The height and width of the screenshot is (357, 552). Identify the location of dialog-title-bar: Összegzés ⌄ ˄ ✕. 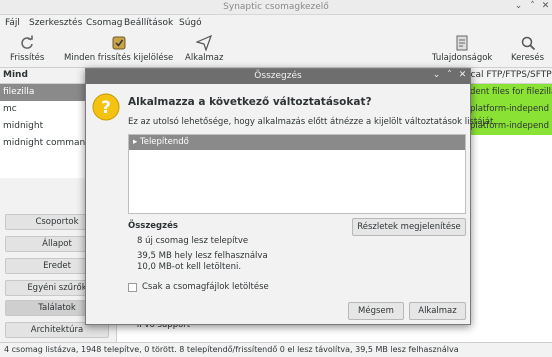
(278, 76).